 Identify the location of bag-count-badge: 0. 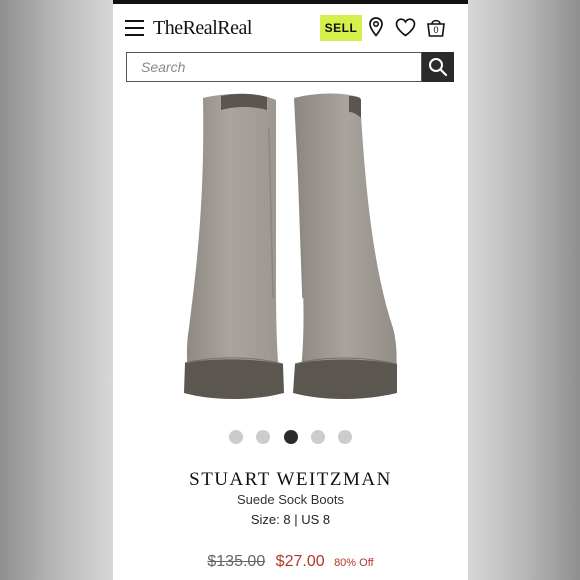
(436, 30).